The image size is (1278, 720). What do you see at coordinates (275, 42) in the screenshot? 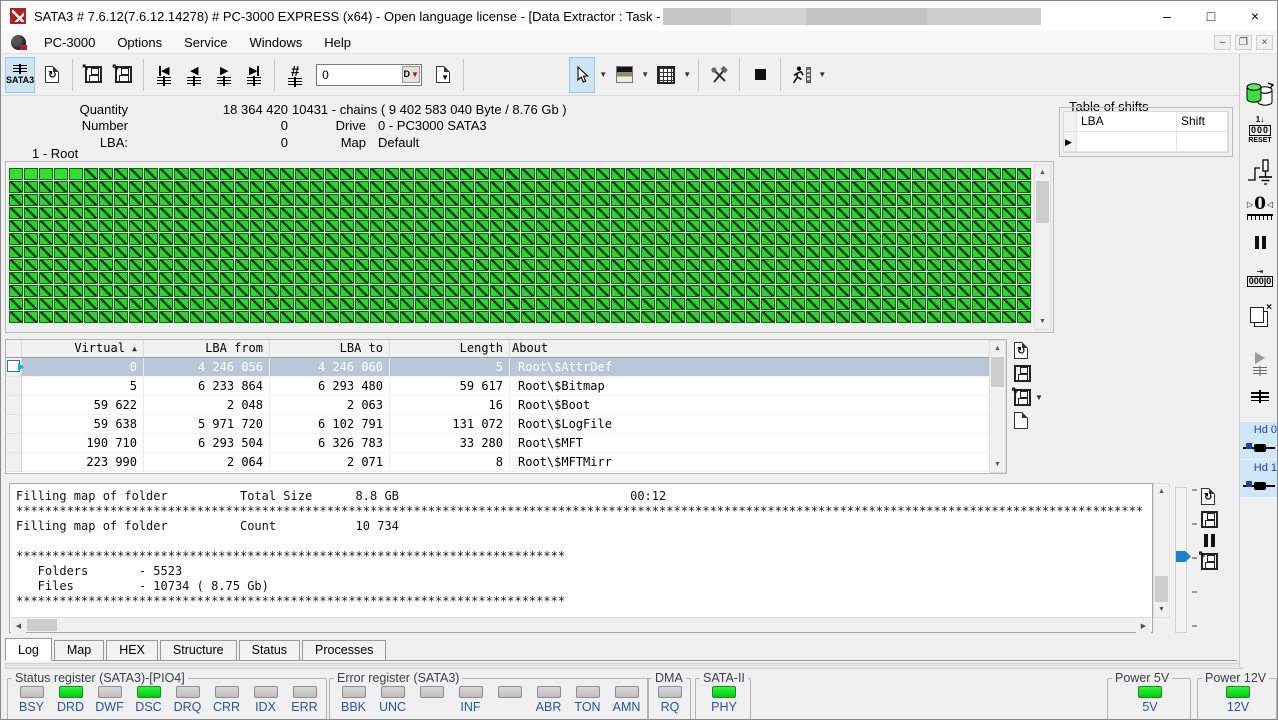
I see `menu-item-windows: Windows` at bounding box center [275, 42].